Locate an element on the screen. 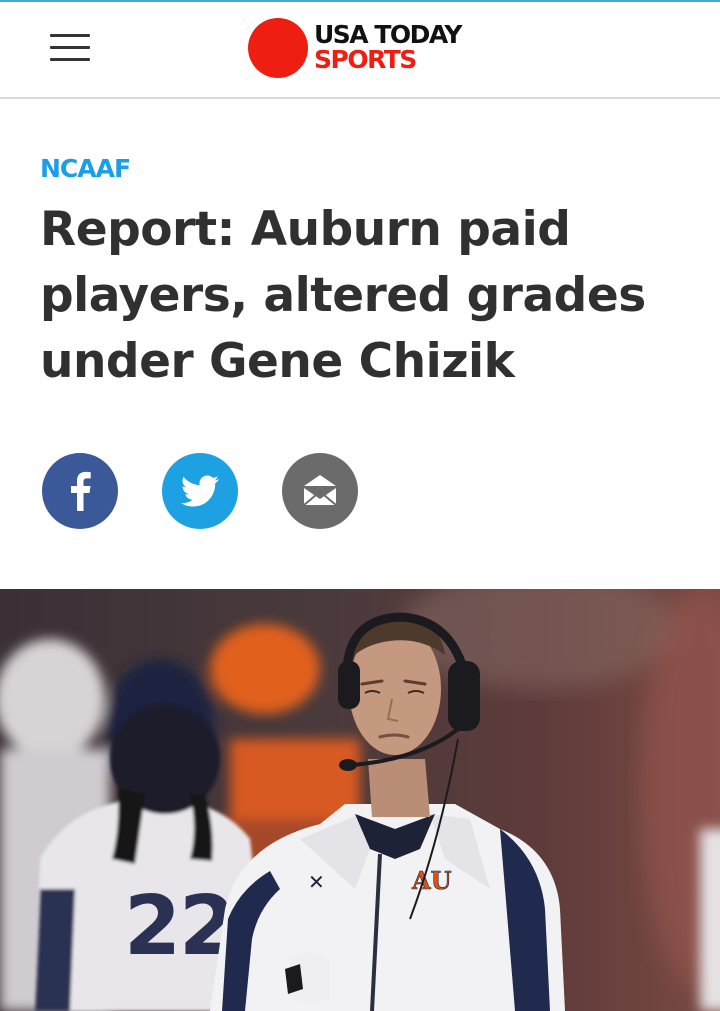 The height and width of the screenshot is (1011, 720). usa-today-sports-logo: USA TODAY SPORTS is located at coordinates (366, 48).